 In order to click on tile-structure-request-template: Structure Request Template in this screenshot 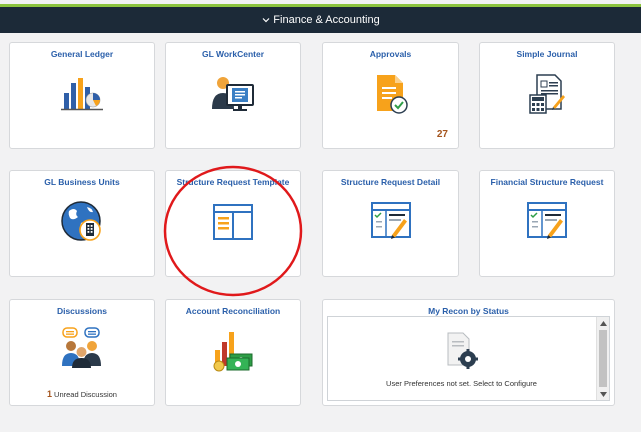, I will do `click(233, 223)`.